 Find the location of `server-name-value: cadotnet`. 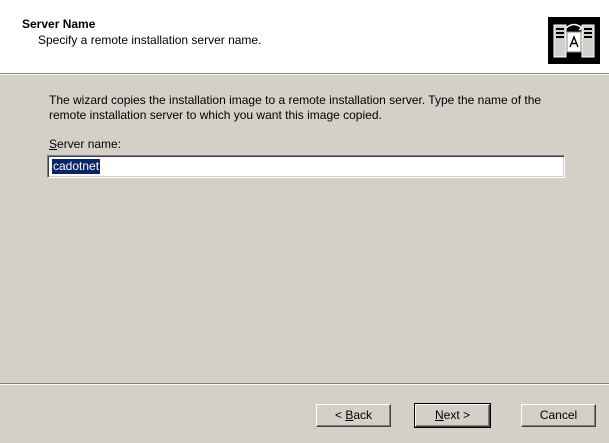

server-name-value: cadotnet is located at coordinates (76, 166).